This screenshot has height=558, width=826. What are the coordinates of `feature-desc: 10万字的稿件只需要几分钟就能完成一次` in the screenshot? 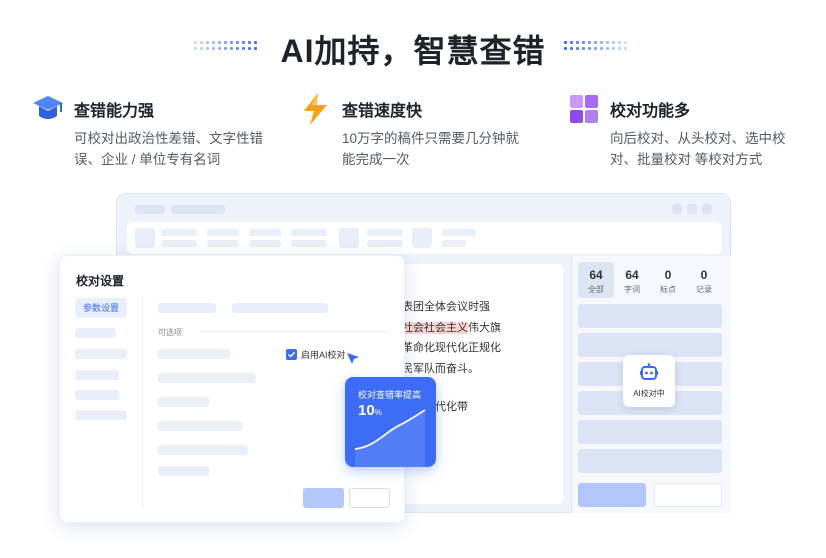 It's located at (431, 149).